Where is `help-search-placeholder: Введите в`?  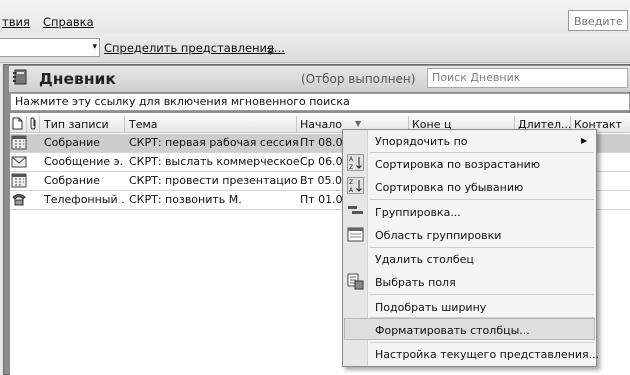 help-search-placeholder: Введите в is located at coordinates (601, 21).